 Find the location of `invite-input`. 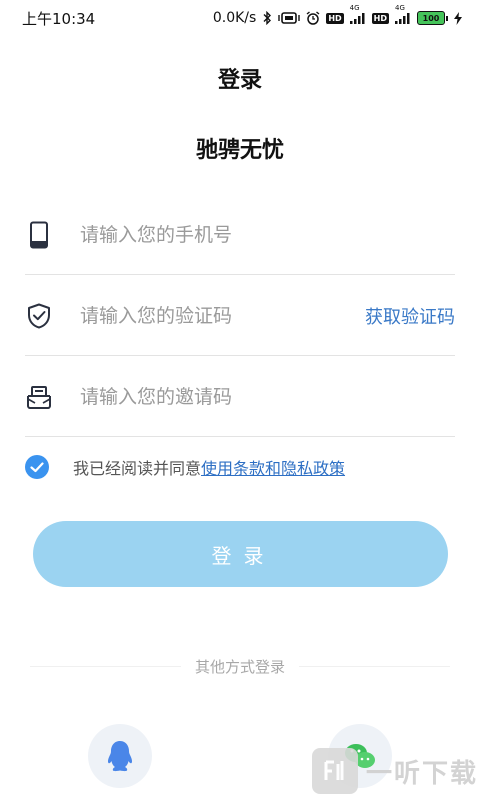

invite-input is located at coordinates (267, 396).